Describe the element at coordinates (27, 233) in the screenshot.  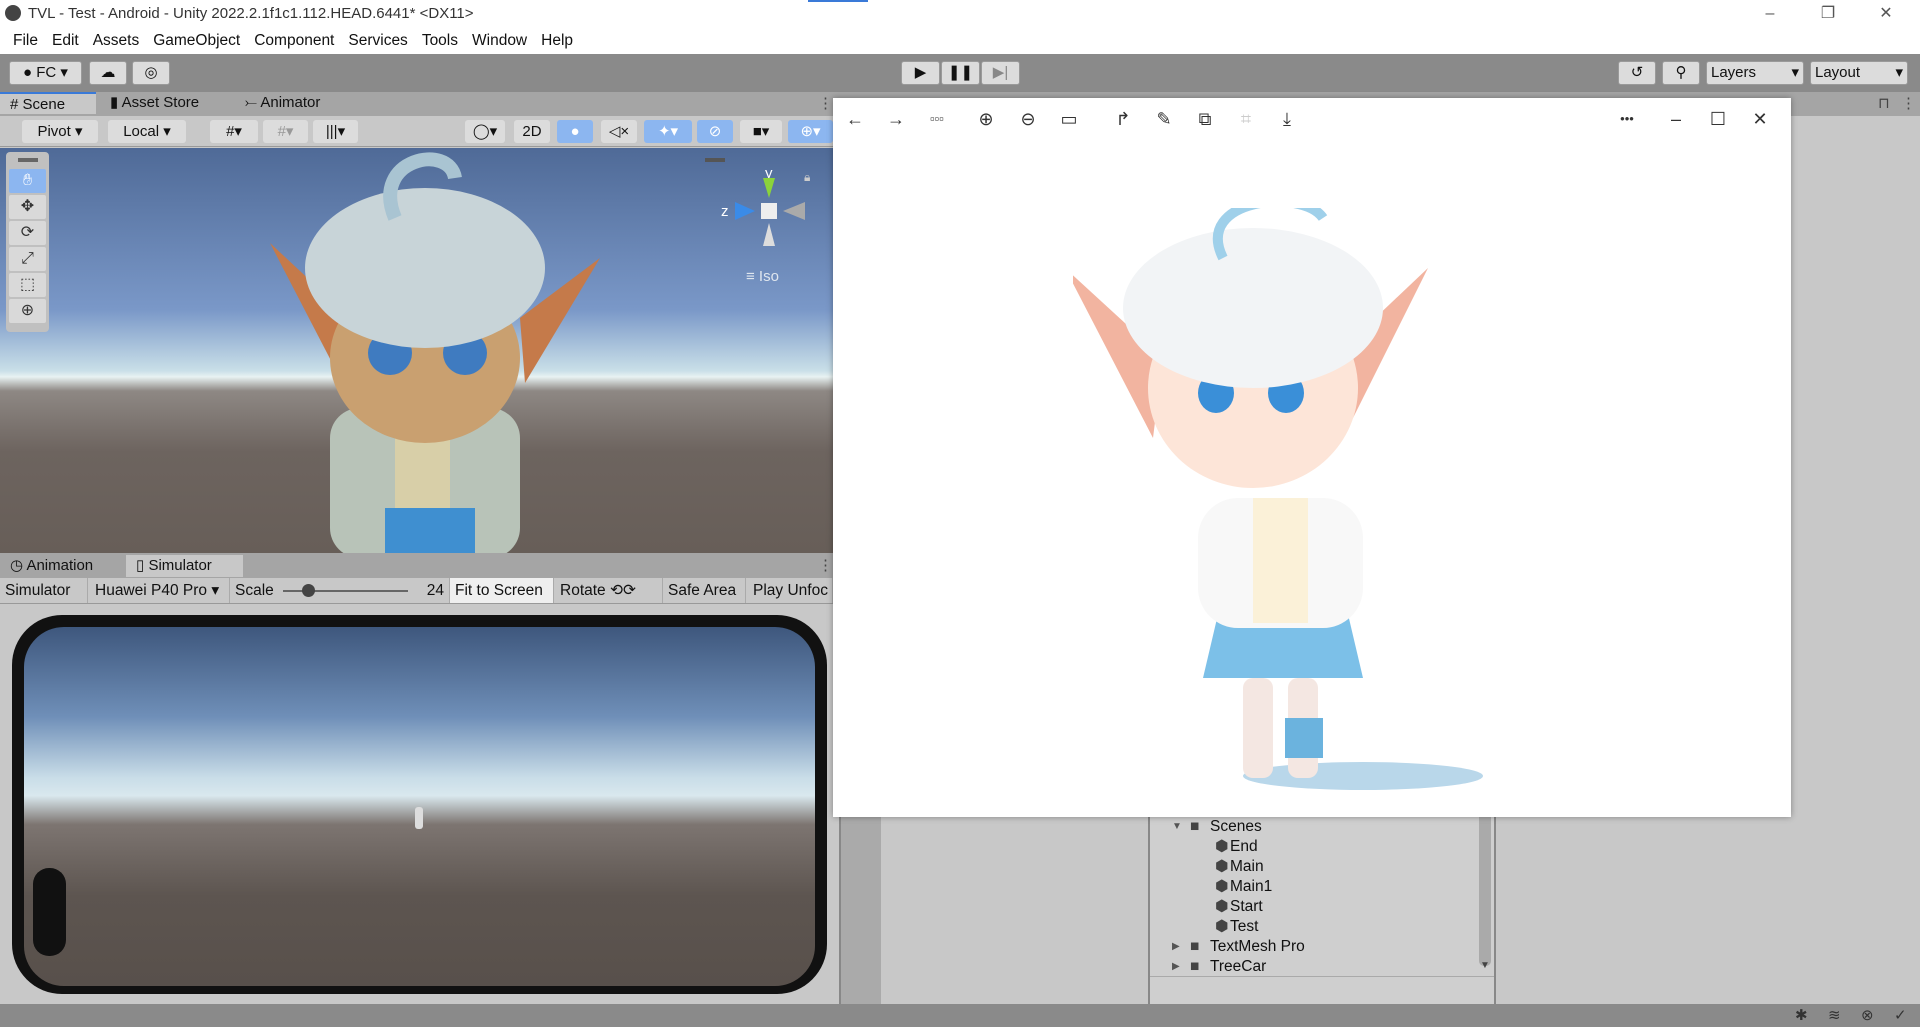
I see `rotate-tool: ⟳` at that location.